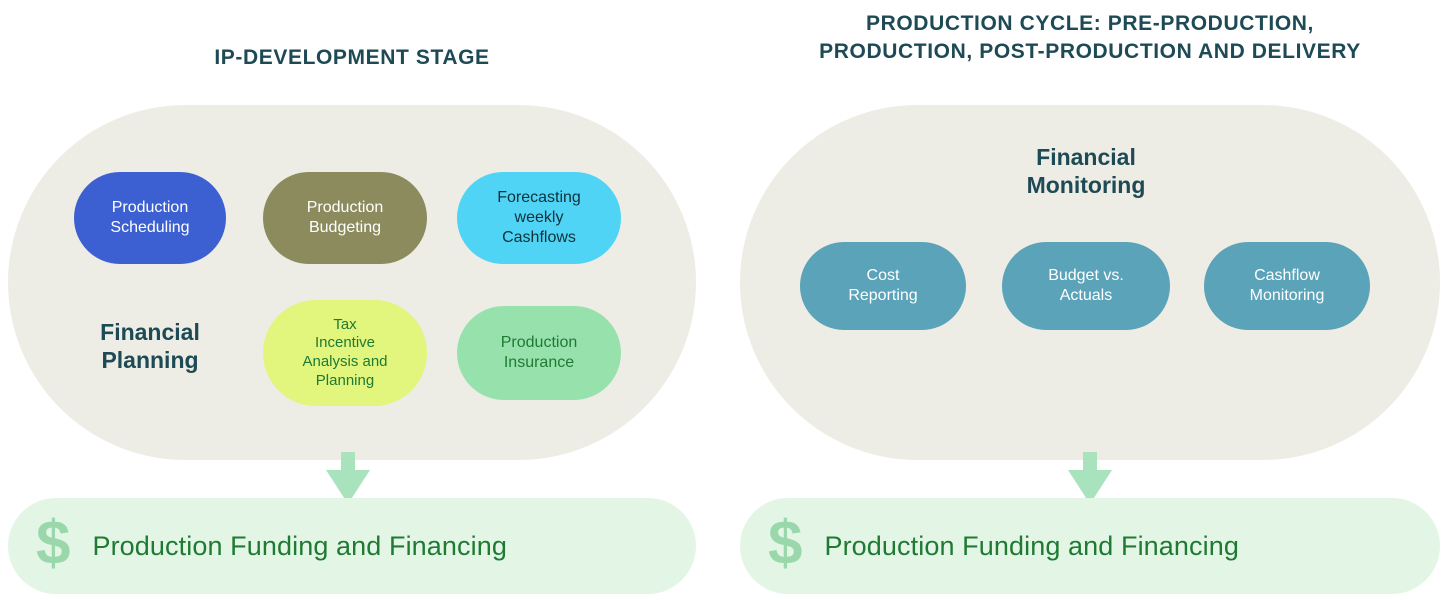 This screenshot has width=1456, height=600. I want to click on funding-bar-ip-development: $ Production Funding and Financing, so click(352, 546).